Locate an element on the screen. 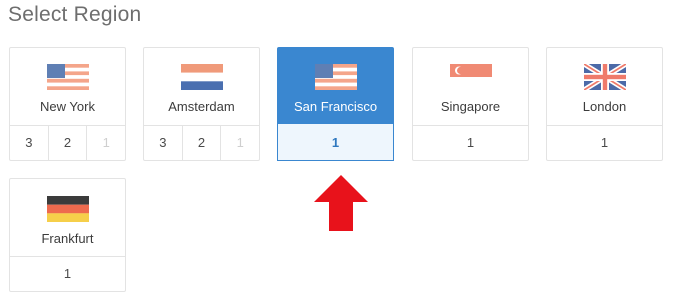 This screenshot has width=673, height=303. region-card-header: Frankfurt is located at coordinates (67, 218).